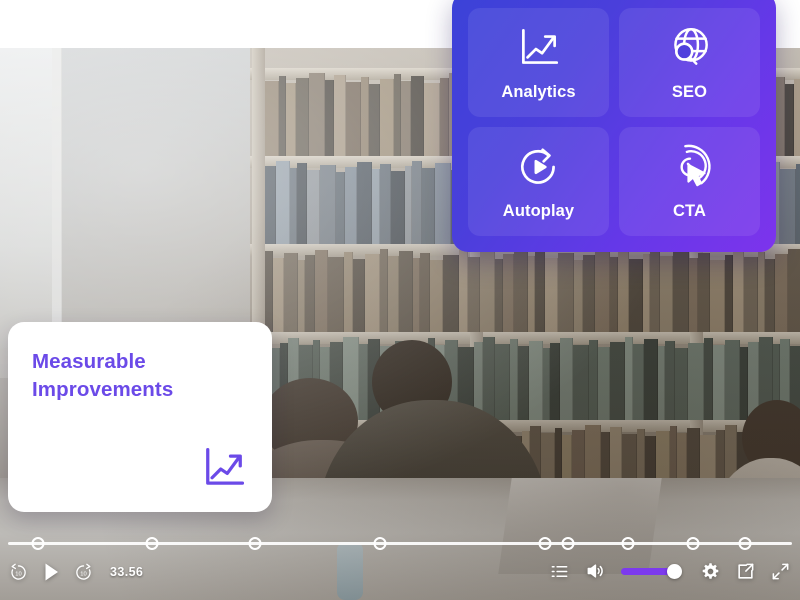  I want to click on player-control-bar: 10 10 33.56, so click(400, 568).